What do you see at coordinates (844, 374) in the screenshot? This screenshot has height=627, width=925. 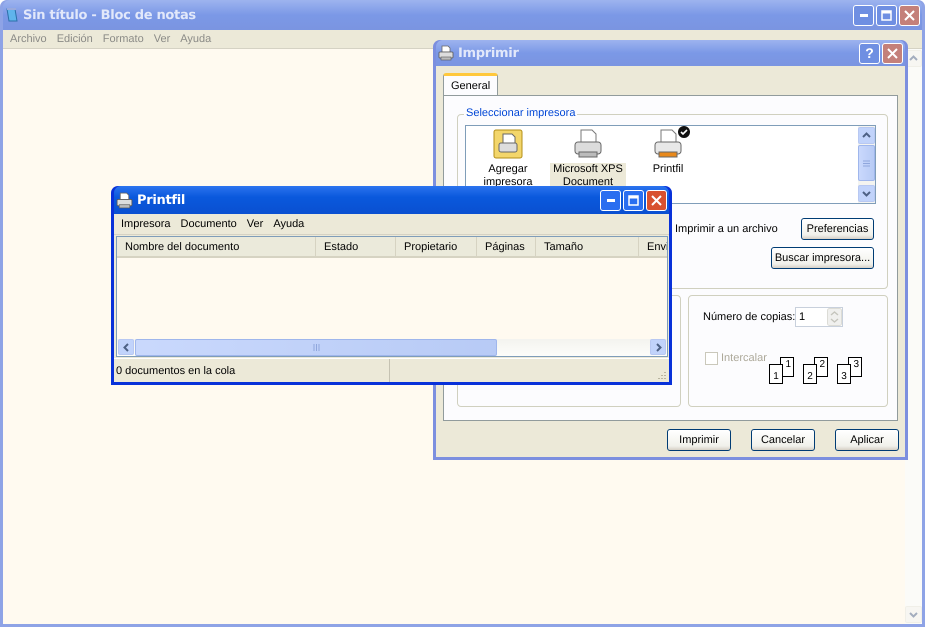 I see `page-sheet: 3` at bounding box center [844, 374].